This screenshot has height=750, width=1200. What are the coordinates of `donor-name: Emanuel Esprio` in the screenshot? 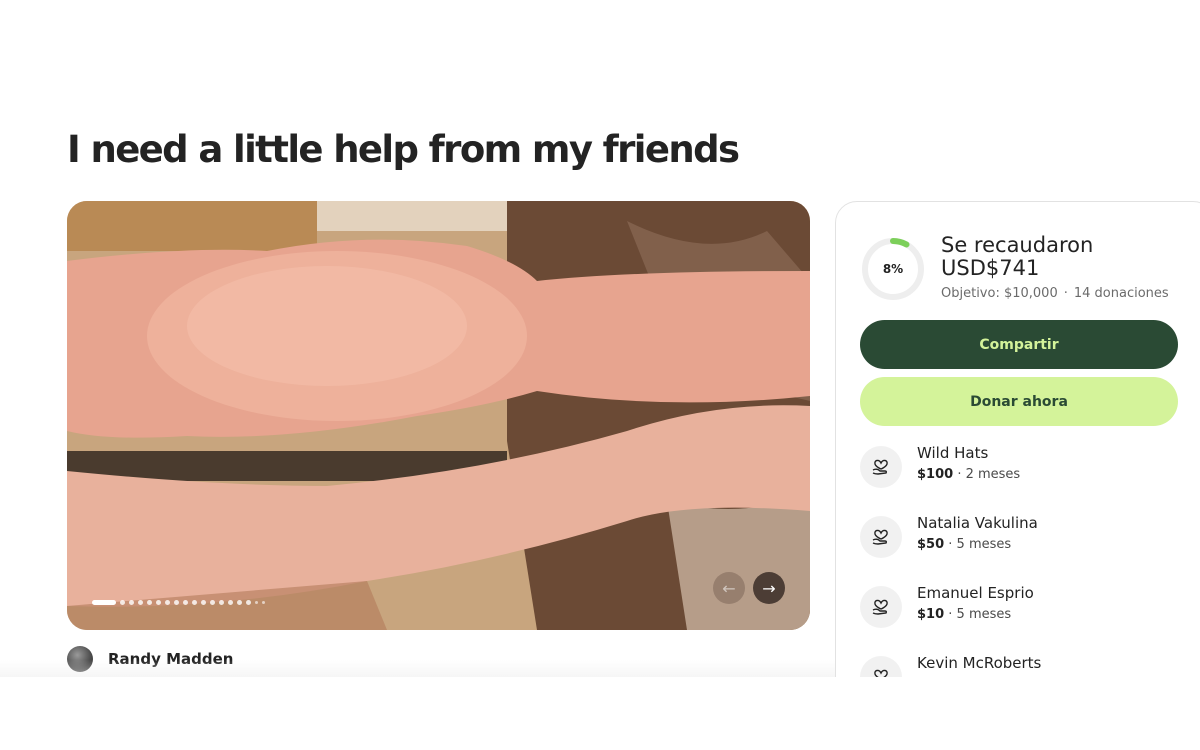 It's located at (975, 593).